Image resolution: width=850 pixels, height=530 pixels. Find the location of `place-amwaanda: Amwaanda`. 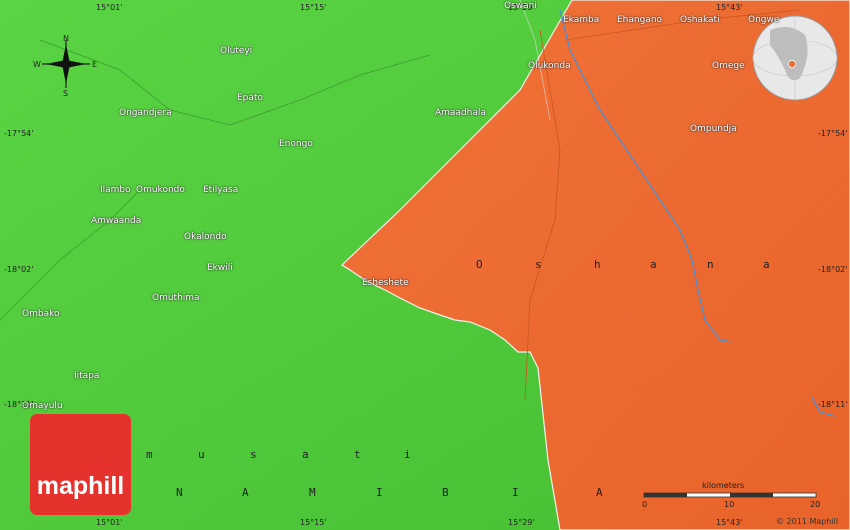

place-amwaanda: Amwaanda is located at coordinates (116, 221).